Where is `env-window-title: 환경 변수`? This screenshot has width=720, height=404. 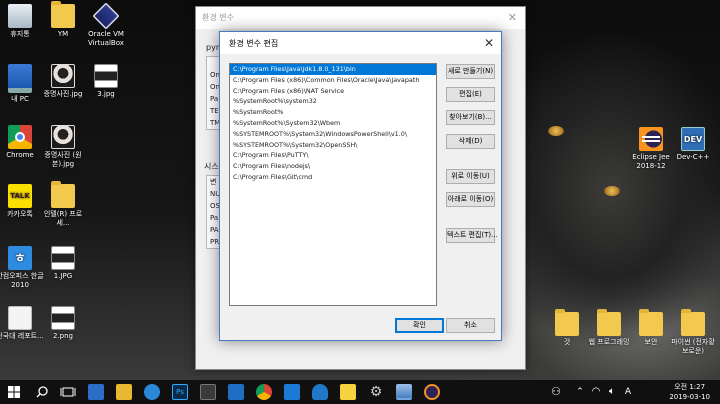
env-window-title: 환경 변수 is located at coordinates (218, 17).